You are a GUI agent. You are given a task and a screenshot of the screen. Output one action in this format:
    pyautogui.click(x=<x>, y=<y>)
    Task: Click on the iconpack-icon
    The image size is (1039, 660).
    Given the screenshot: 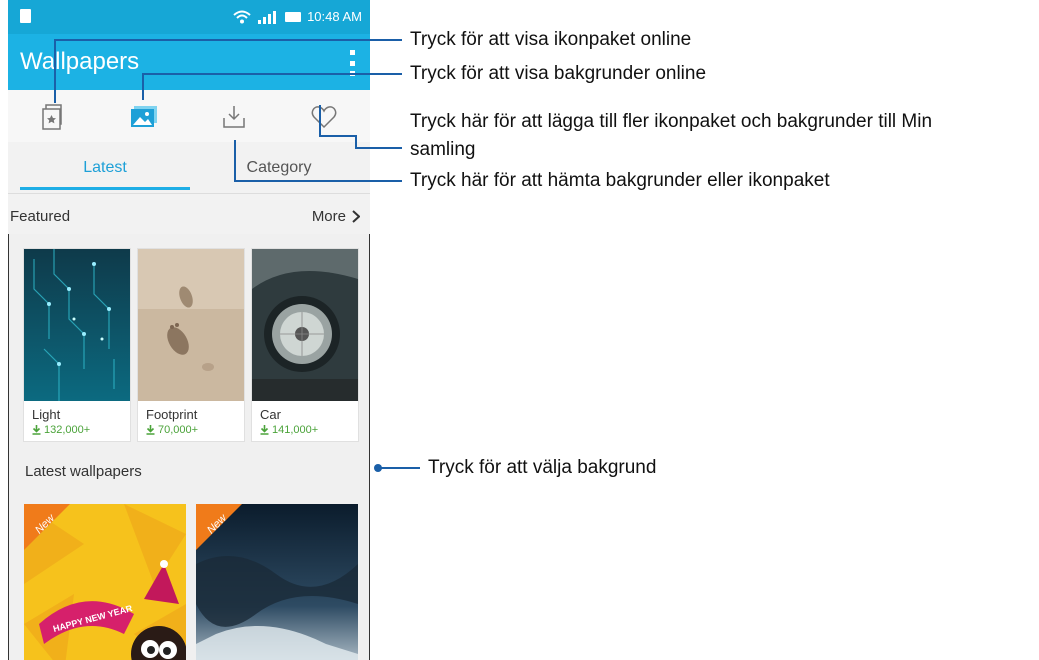 What is the action you would take?
    pyautogui.click(x=54, y=117)
    